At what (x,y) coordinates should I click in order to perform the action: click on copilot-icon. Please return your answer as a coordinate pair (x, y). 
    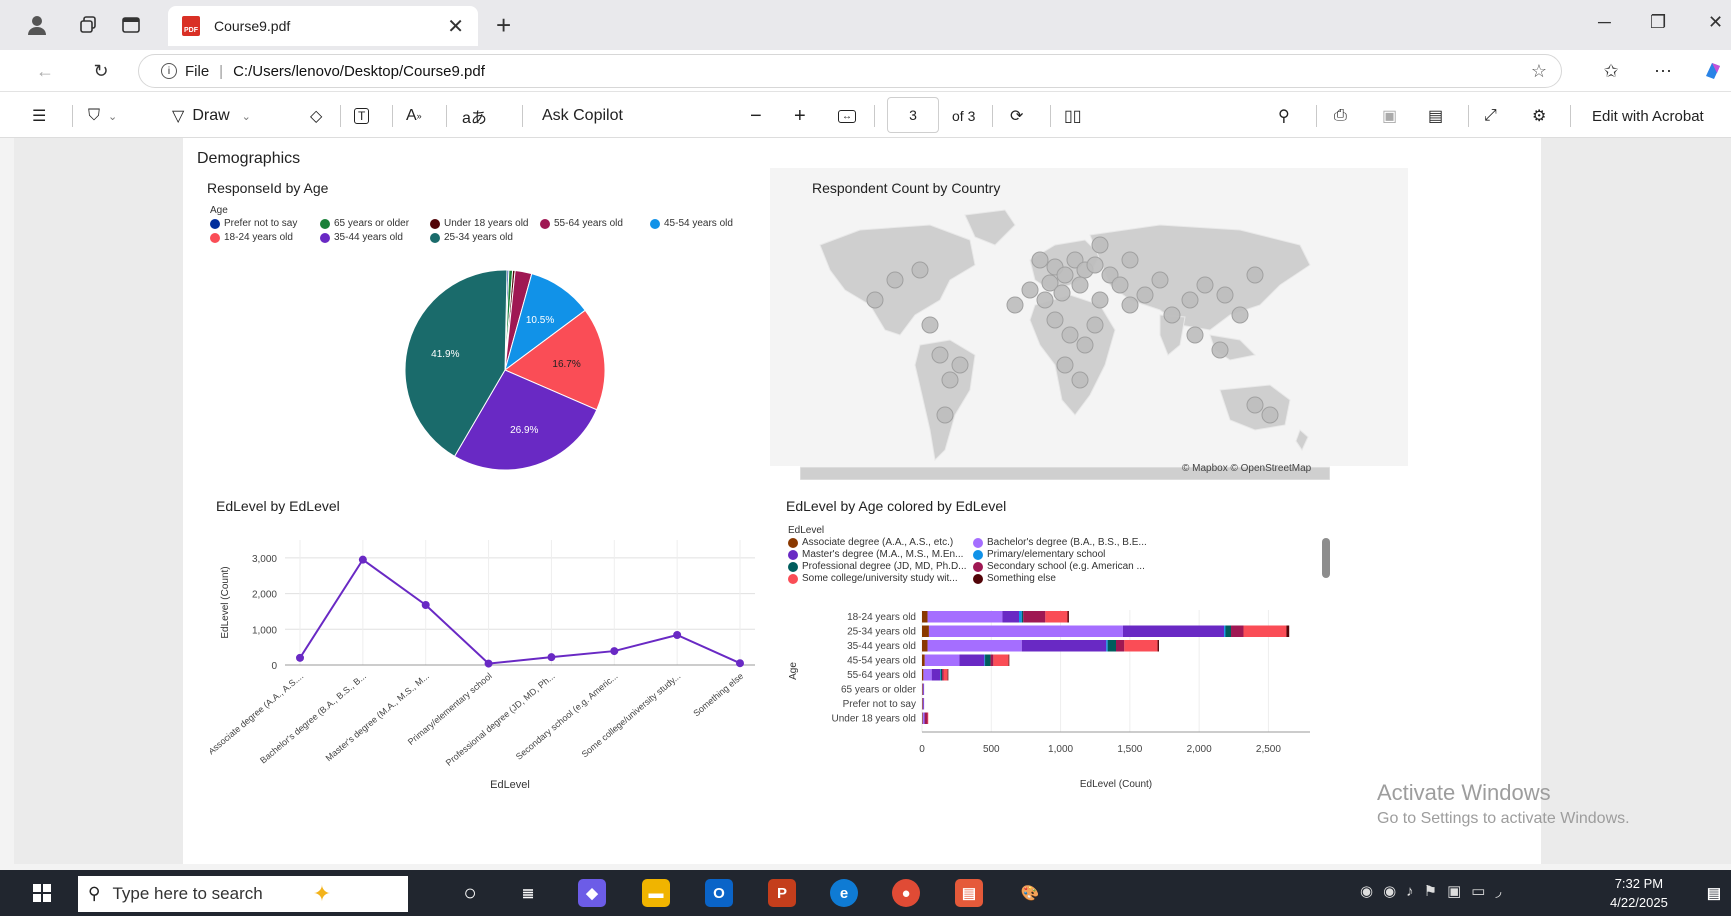
    Looking at the image, I should click on (1713, 71).